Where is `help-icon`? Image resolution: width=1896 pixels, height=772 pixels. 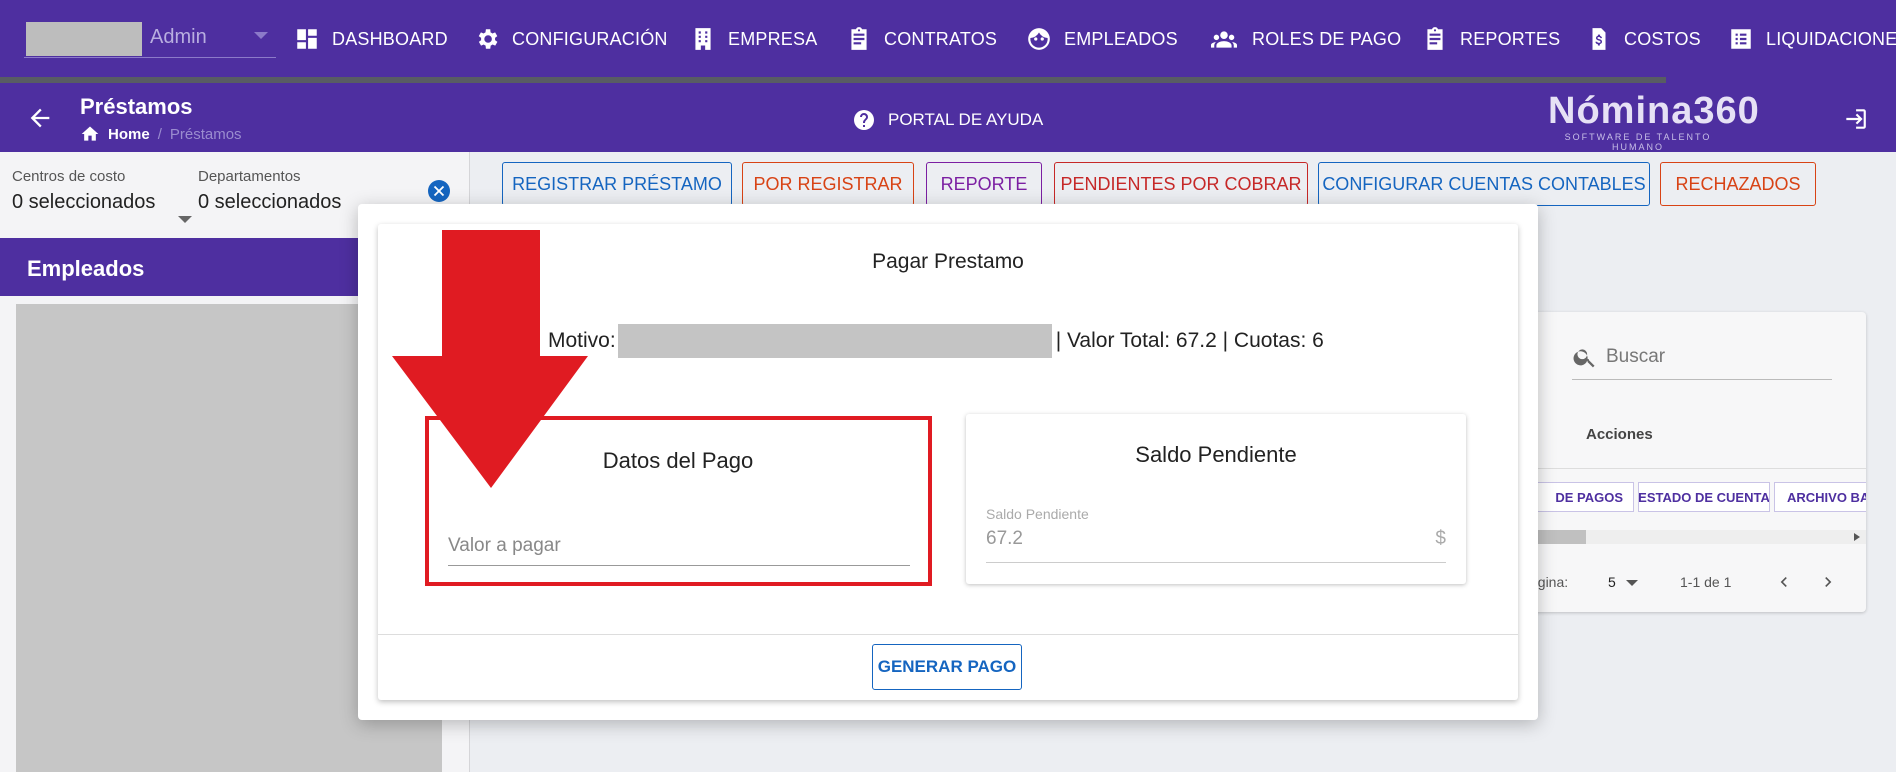
help-icon is located at coordinates (864, 120).